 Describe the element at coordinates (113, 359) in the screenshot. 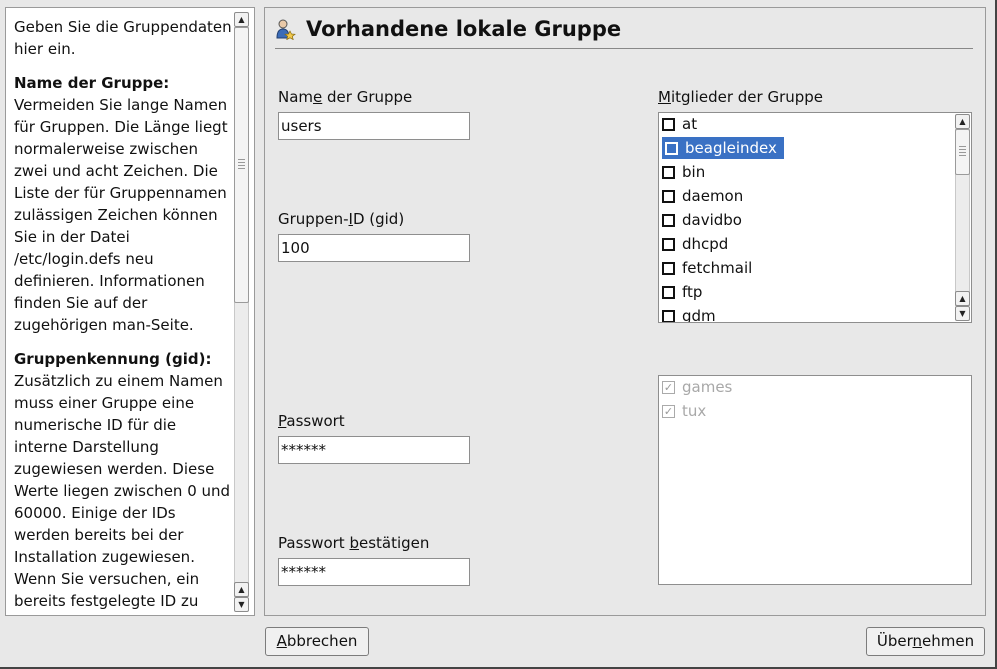

I see `help-heading-gid: Gruppenkennung (gid):` at that location.